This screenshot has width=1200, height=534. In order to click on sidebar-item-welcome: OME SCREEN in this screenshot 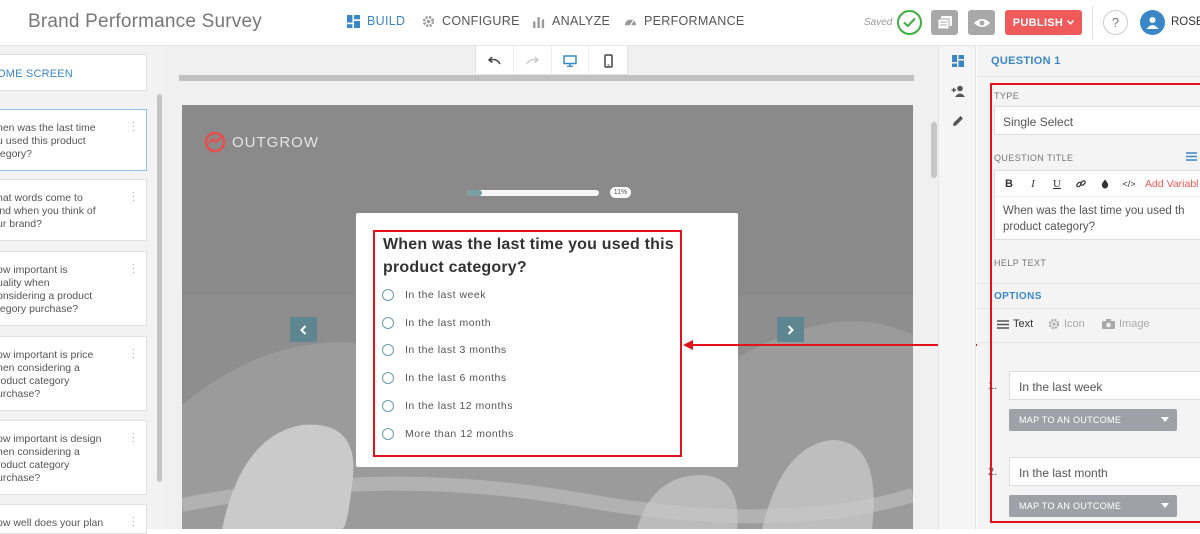, I will do `click(73, 72)`.